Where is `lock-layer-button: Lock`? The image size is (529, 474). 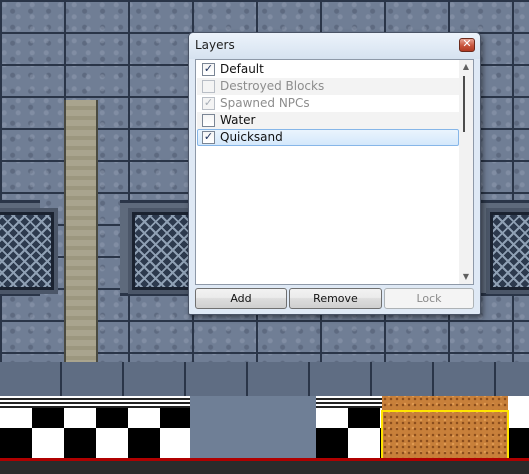
lock-layer-button: Lock is located at coordinates (429, 298).